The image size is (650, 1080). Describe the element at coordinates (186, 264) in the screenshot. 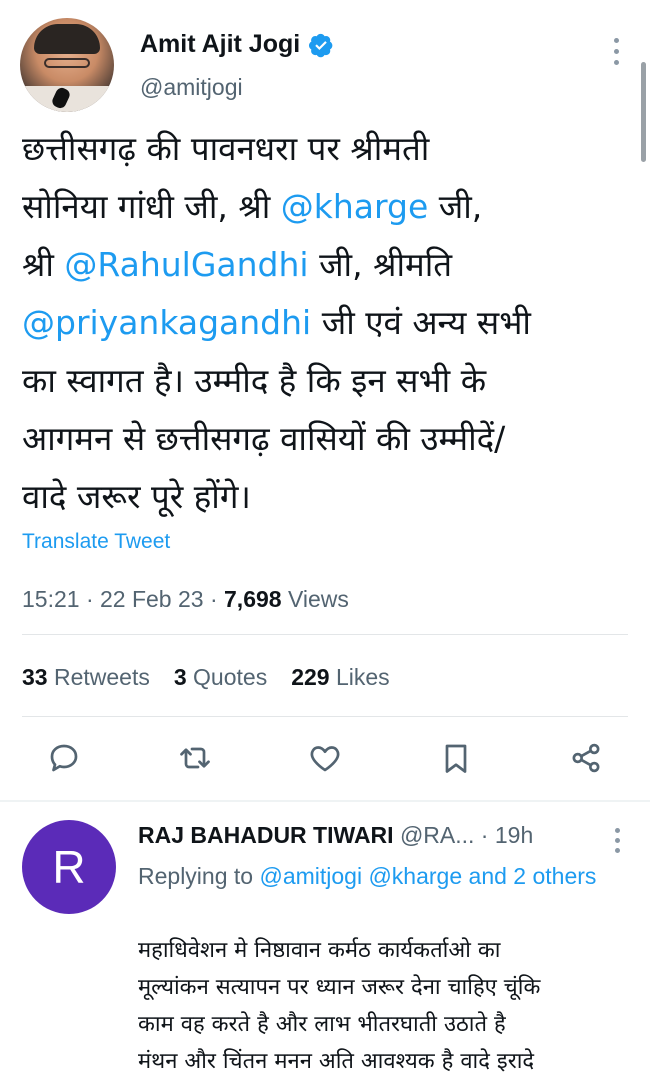

I see `mention-link: @RahulGandhi` at that location.